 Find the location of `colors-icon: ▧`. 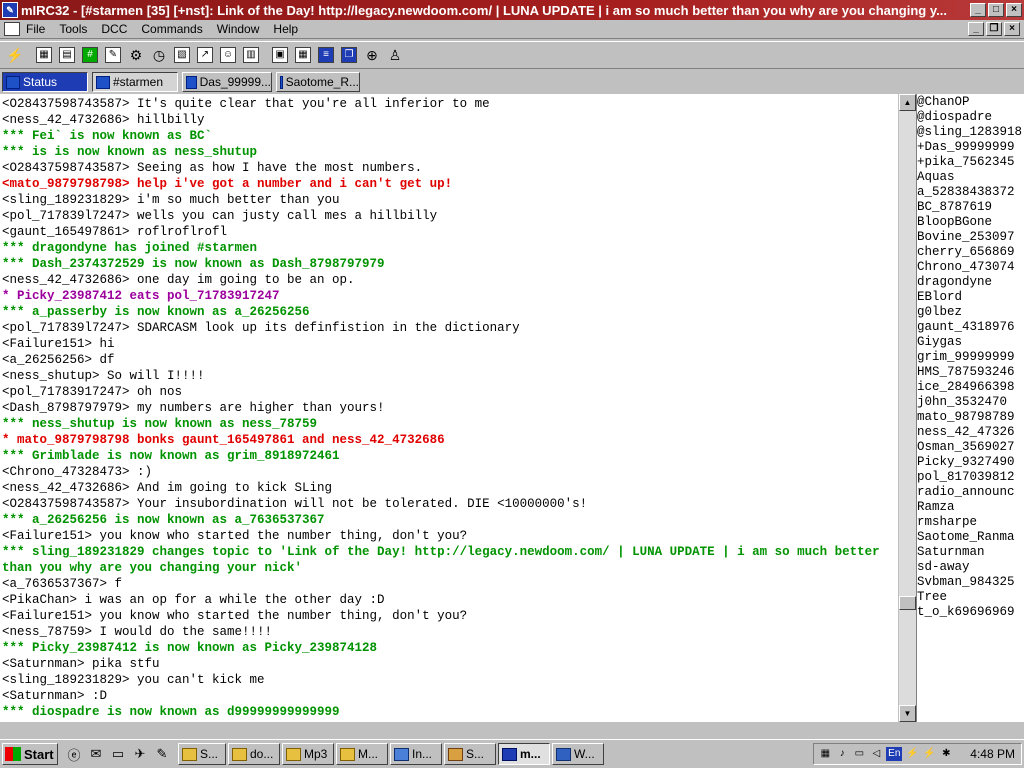

colors-icon: ▧ is located at coordinates (182, 55).